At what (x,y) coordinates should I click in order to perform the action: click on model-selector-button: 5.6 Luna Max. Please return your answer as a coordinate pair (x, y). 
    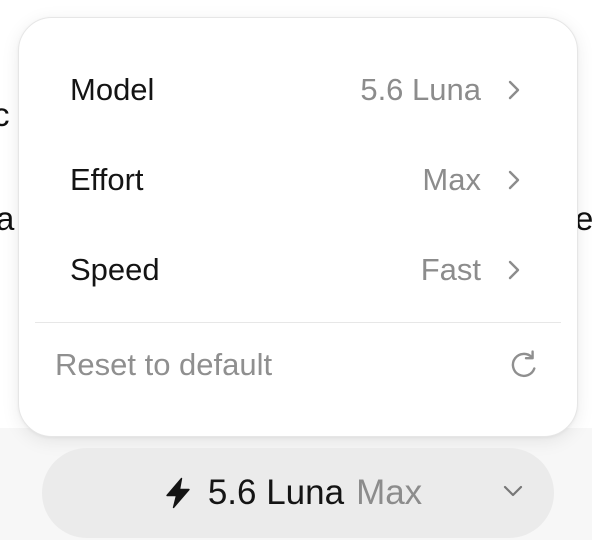
    Looking at the image, I should click on (298, 493).